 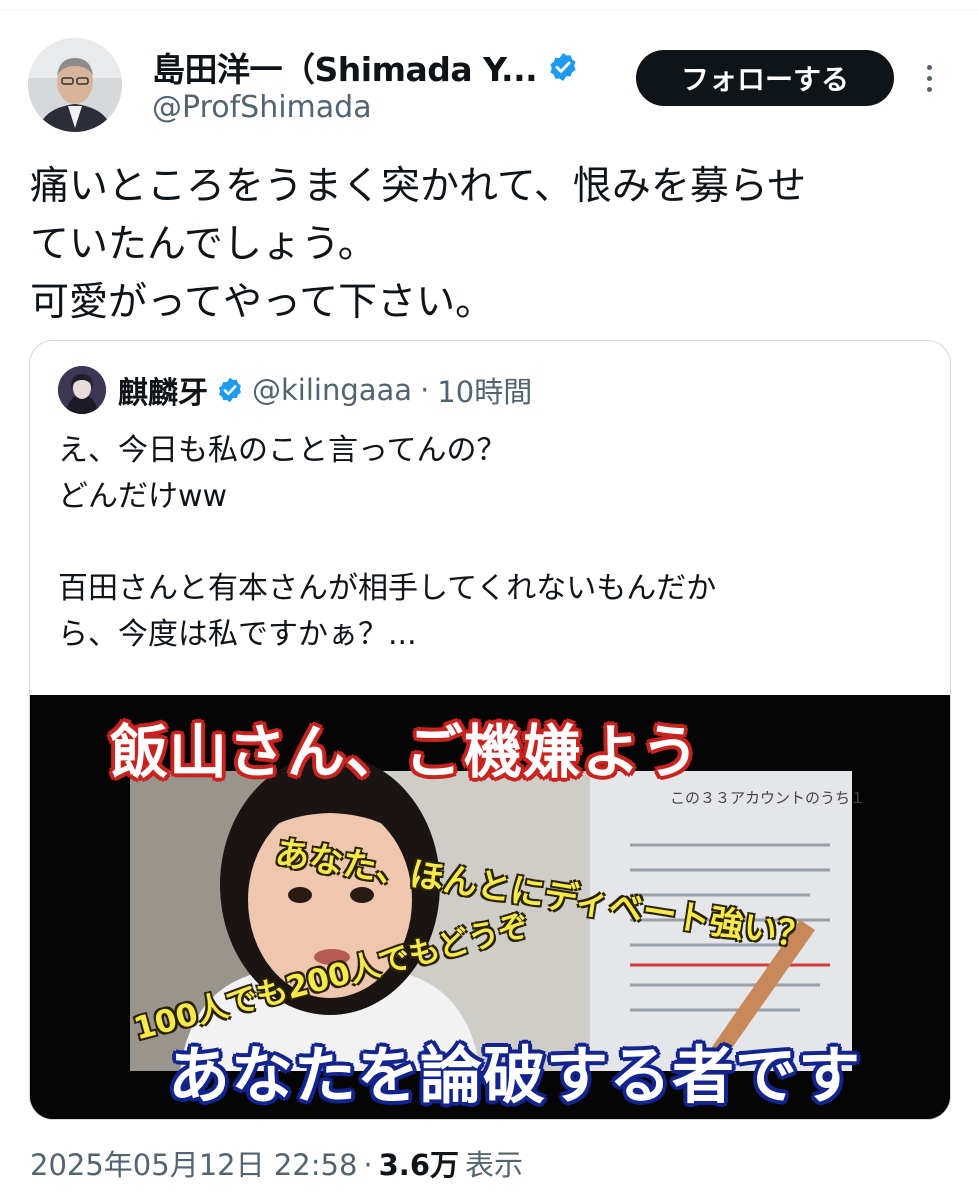 I want to click on tweet-footer: 2025年05月12日 22:58 · 3.6万 表示, so click(x=276, y=1163).